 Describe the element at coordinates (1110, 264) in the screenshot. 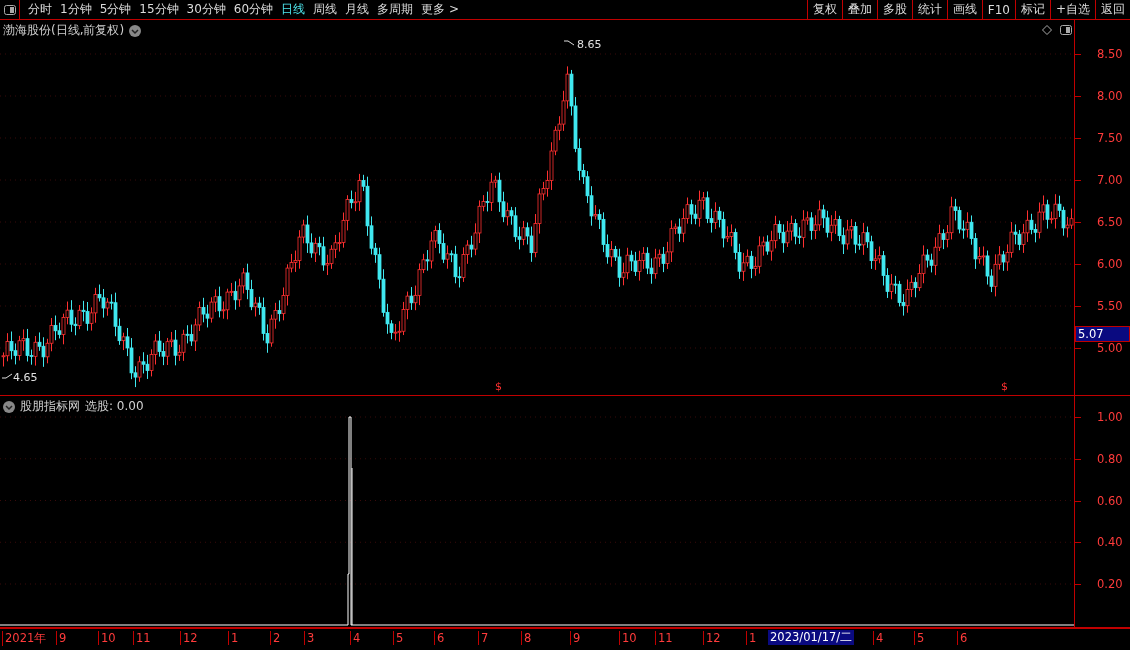

I see `price-axis-label: 6.00` at that location.